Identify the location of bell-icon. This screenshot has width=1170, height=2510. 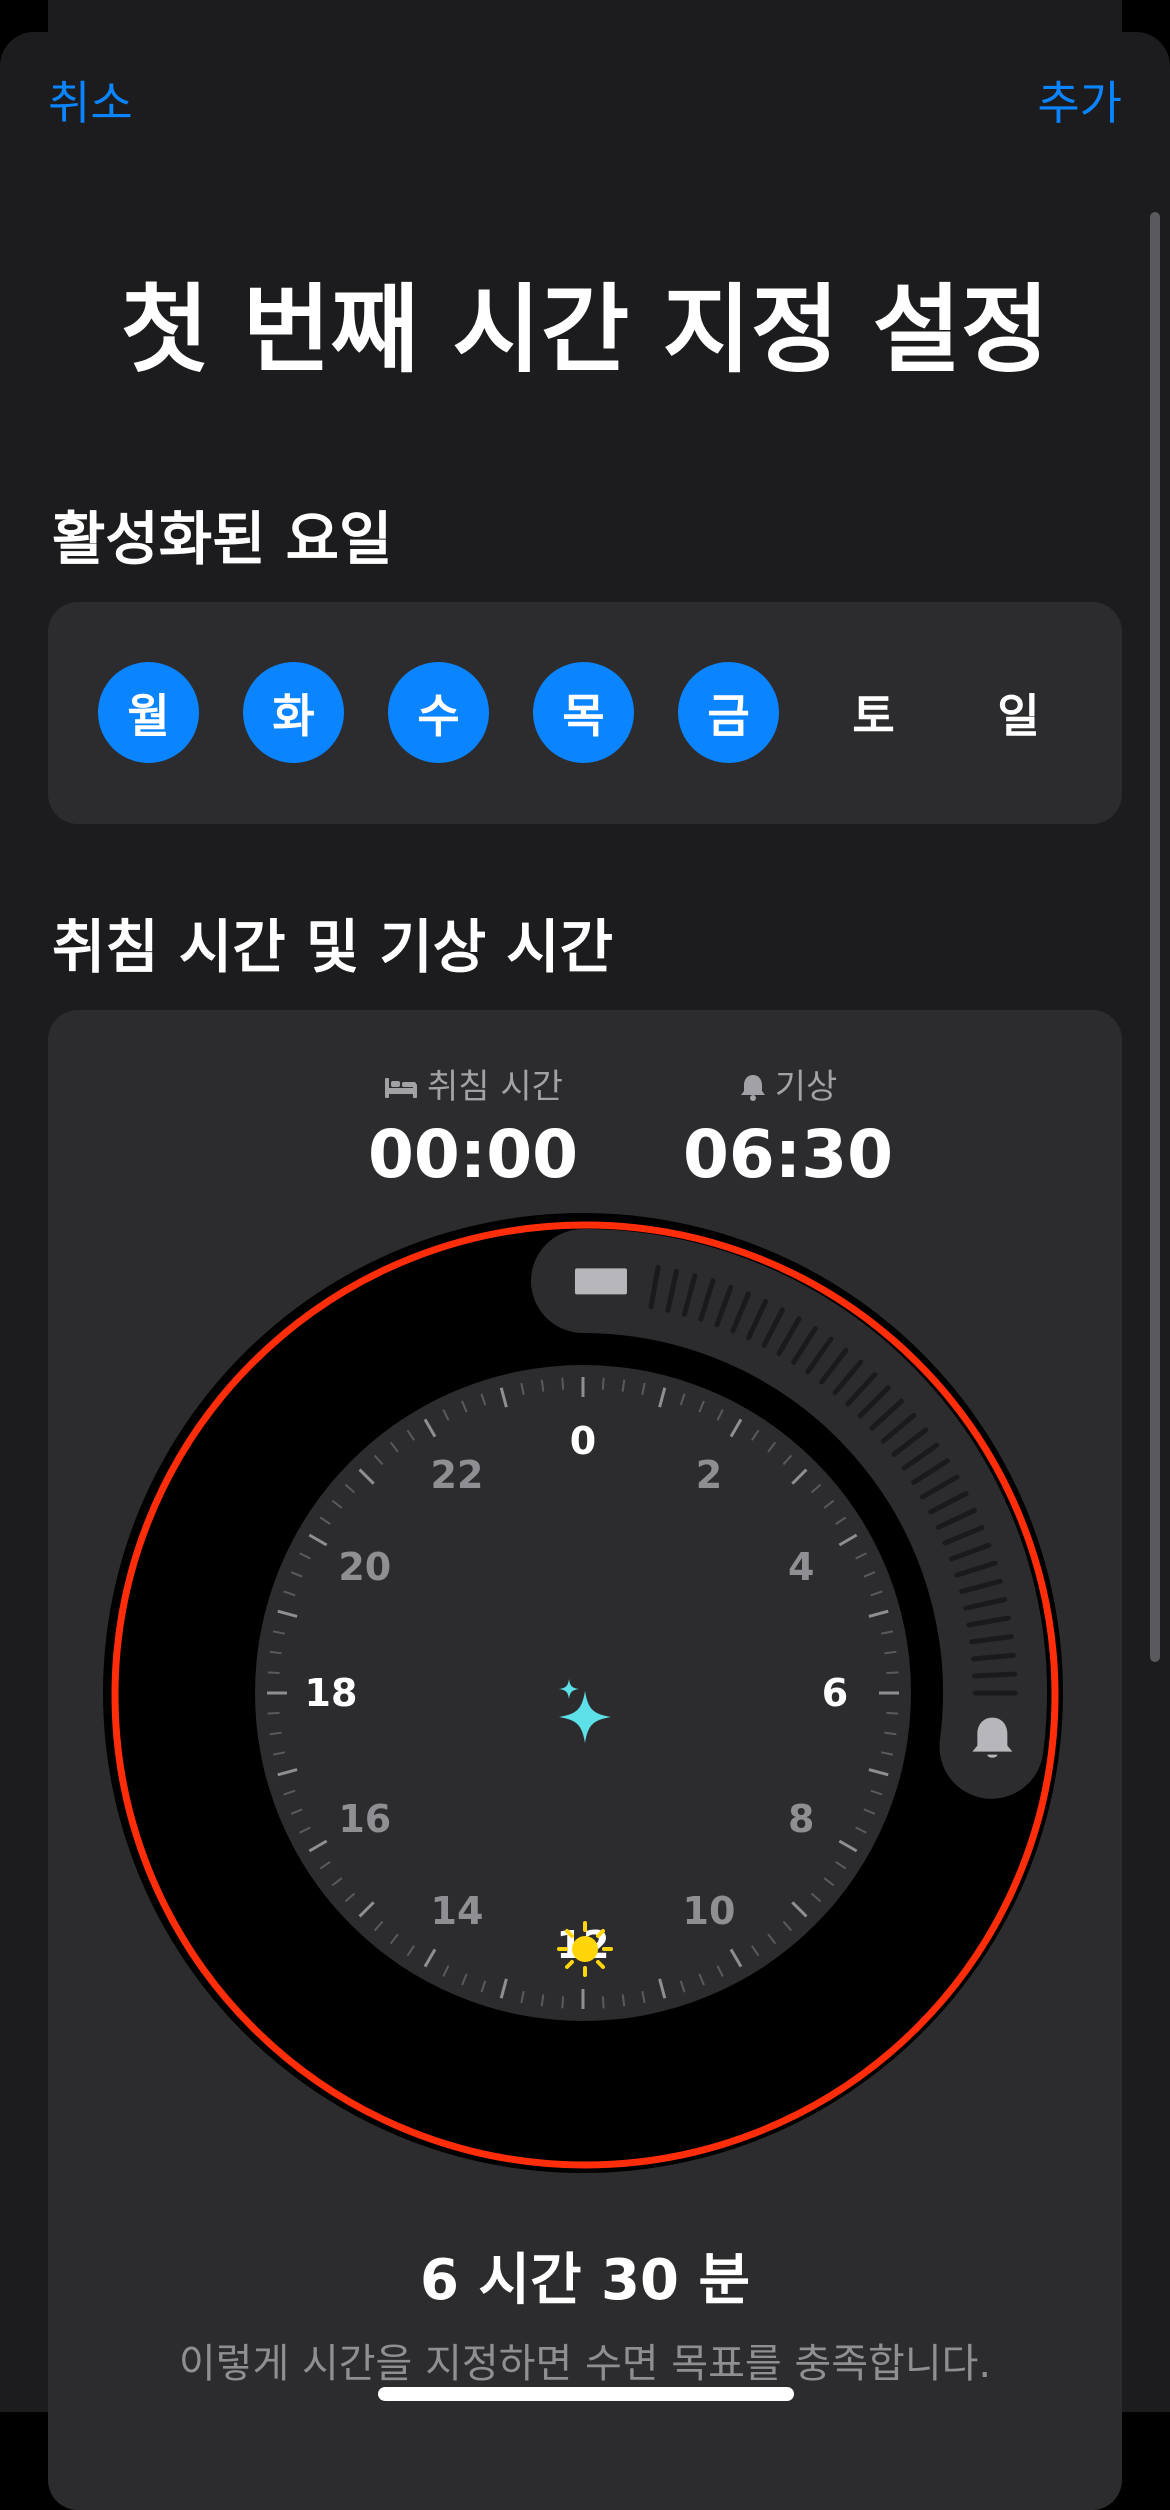
(752, 1088).